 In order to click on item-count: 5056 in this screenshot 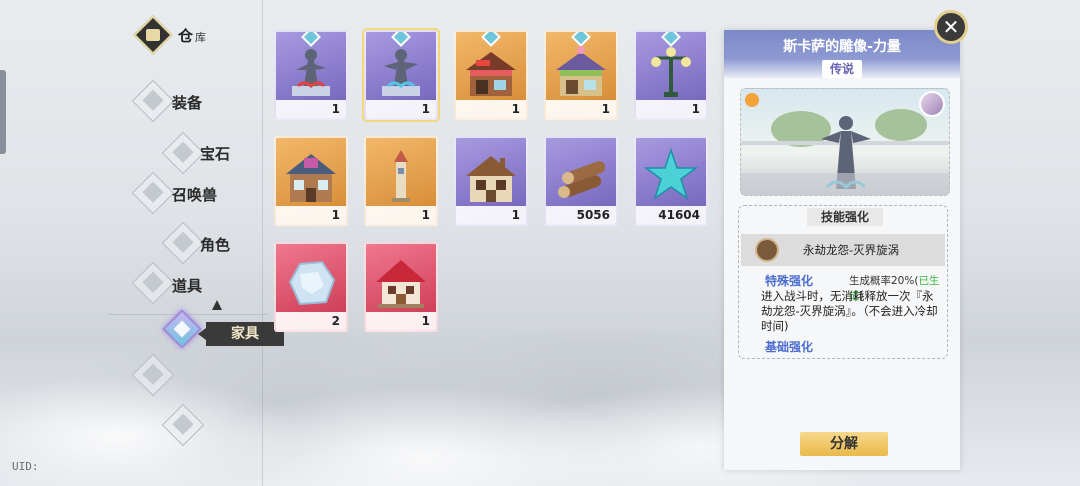, I will do `click(581, 215)`.